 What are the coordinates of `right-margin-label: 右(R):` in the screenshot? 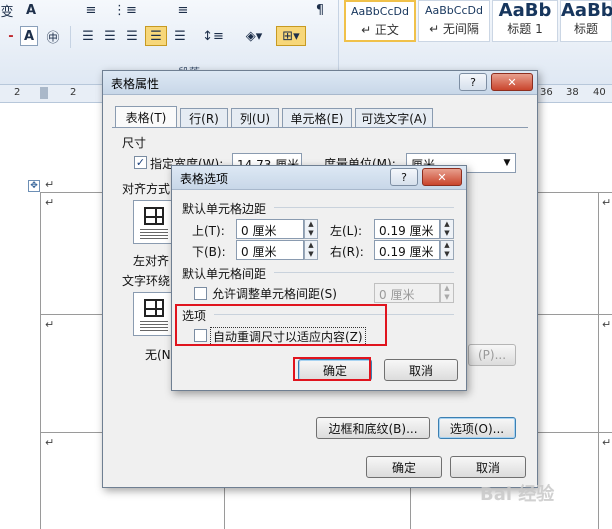 It's located at (347, 252).